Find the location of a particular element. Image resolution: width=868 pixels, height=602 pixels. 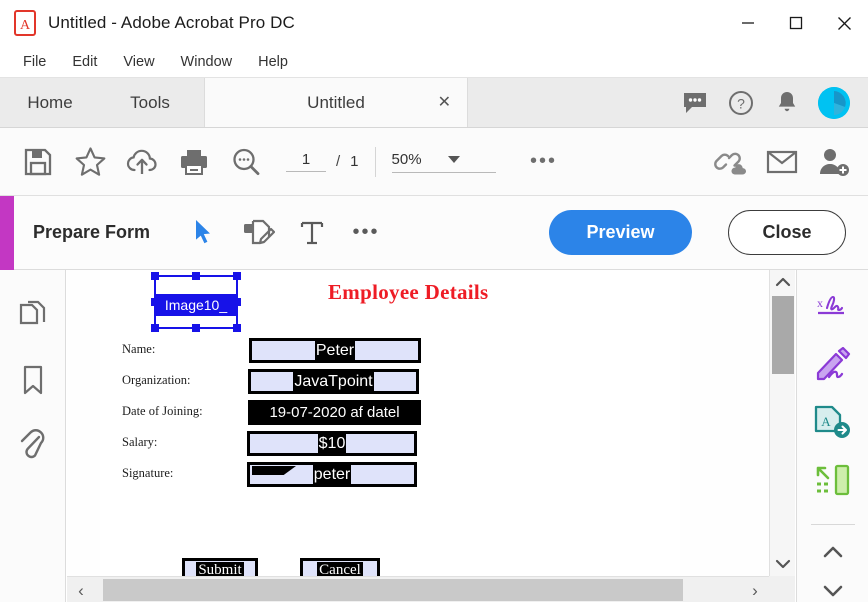

tab-document-label: Untitled is located at coordinates (336, 102).